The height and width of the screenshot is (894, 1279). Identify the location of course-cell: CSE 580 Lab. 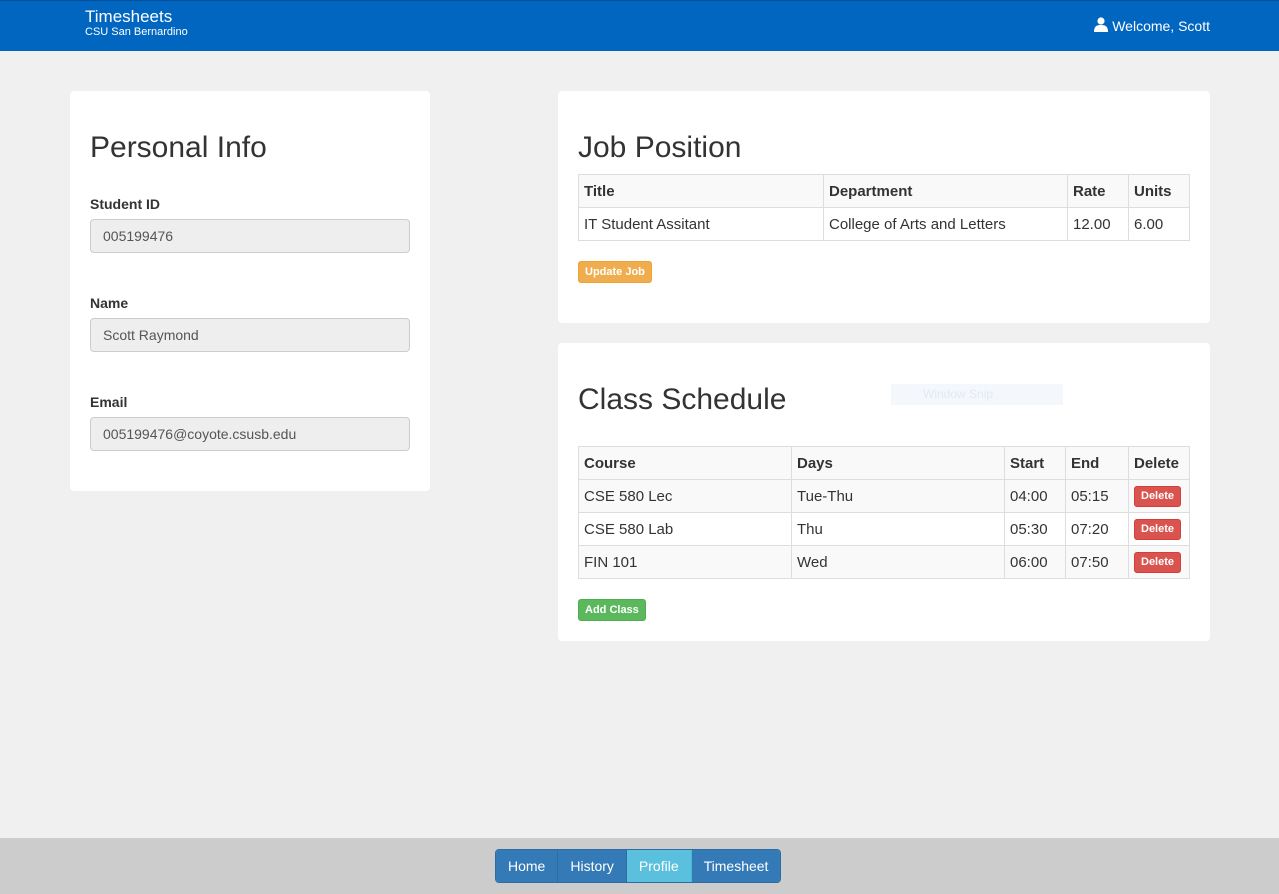
(685, 529).